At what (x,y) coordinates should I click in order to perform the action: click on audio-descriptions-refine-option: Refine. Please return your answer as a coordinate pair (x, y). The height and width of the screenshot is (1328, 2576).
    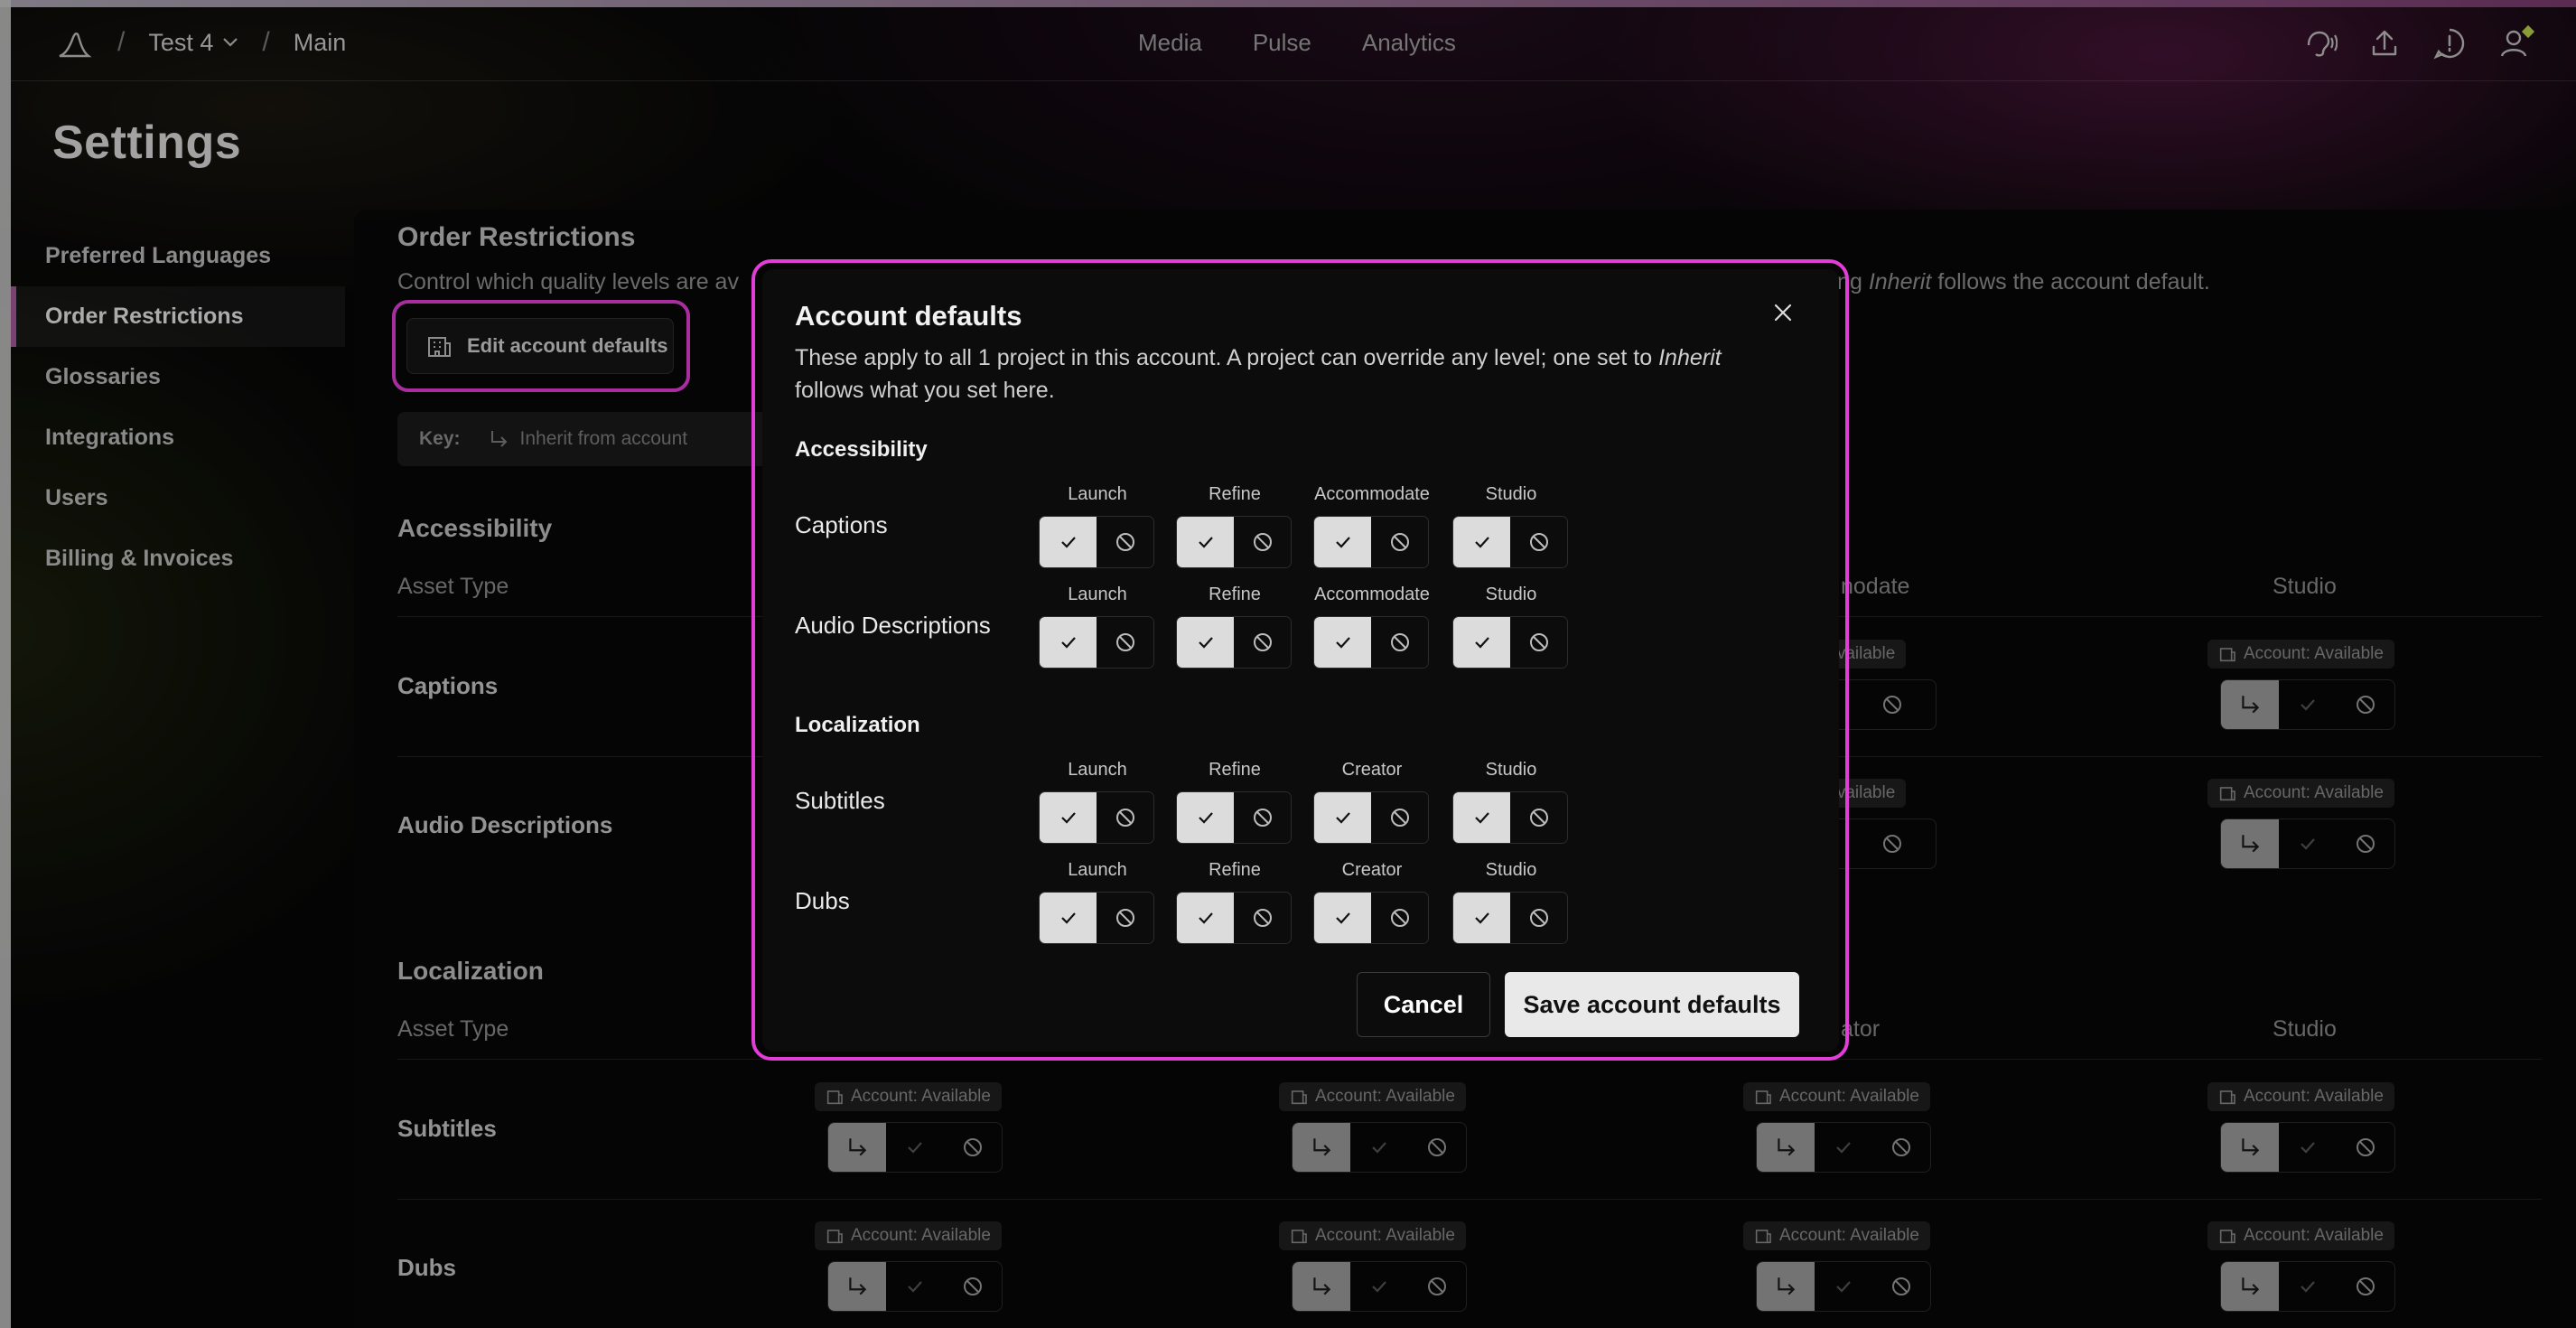
    Looking at the image, I should click on (1234, 627).